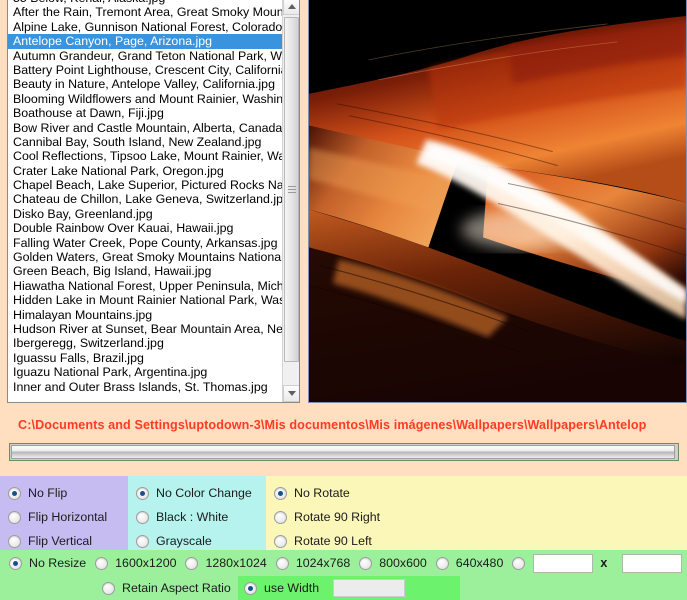 This screenshot has height=600, width=687. What do you see at coordinates (48, 493) in the screenshot?
I see `option-label: No Flip` at bounding box center [48, 493].